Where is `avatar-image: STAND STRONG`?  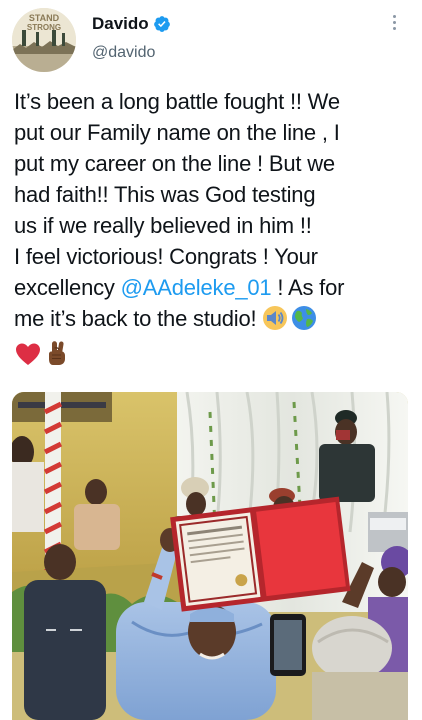 avatar-image: STAND STRONG is located at coordinates (44, 40).